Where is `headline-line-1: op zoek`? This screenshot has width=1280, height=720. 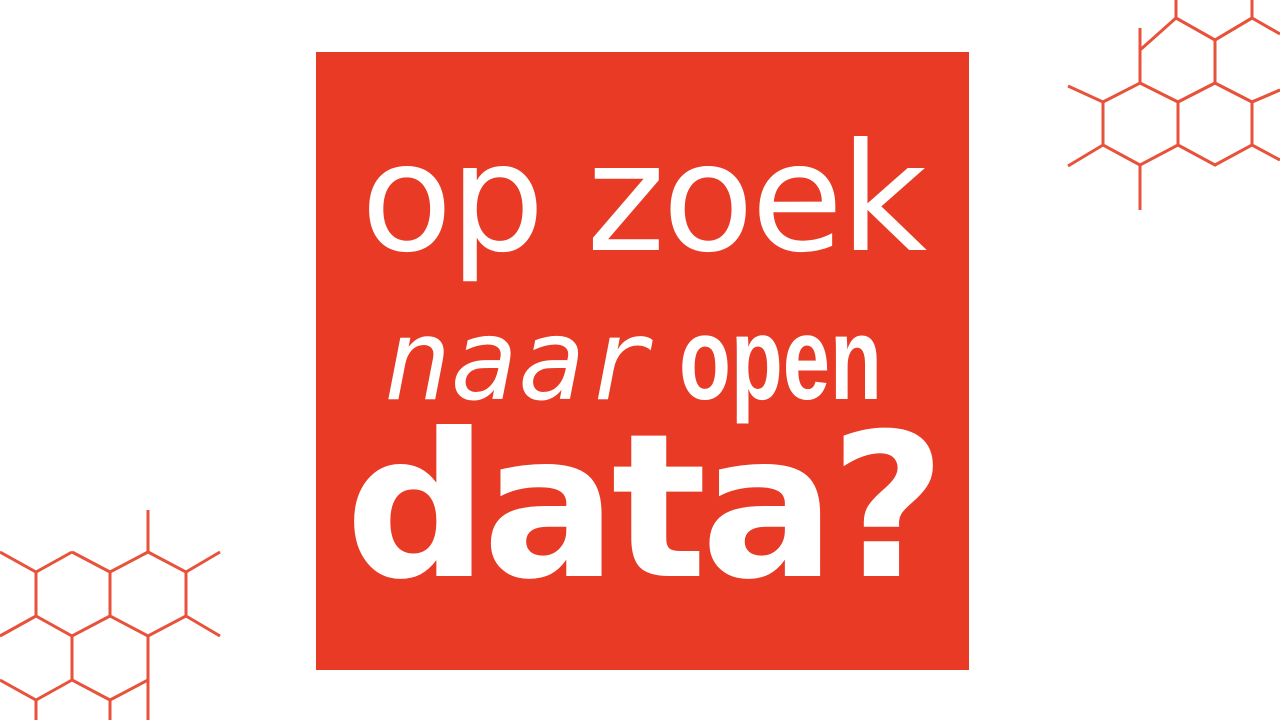 headline-line-1: op zoek is located at coordinates (643, 199).